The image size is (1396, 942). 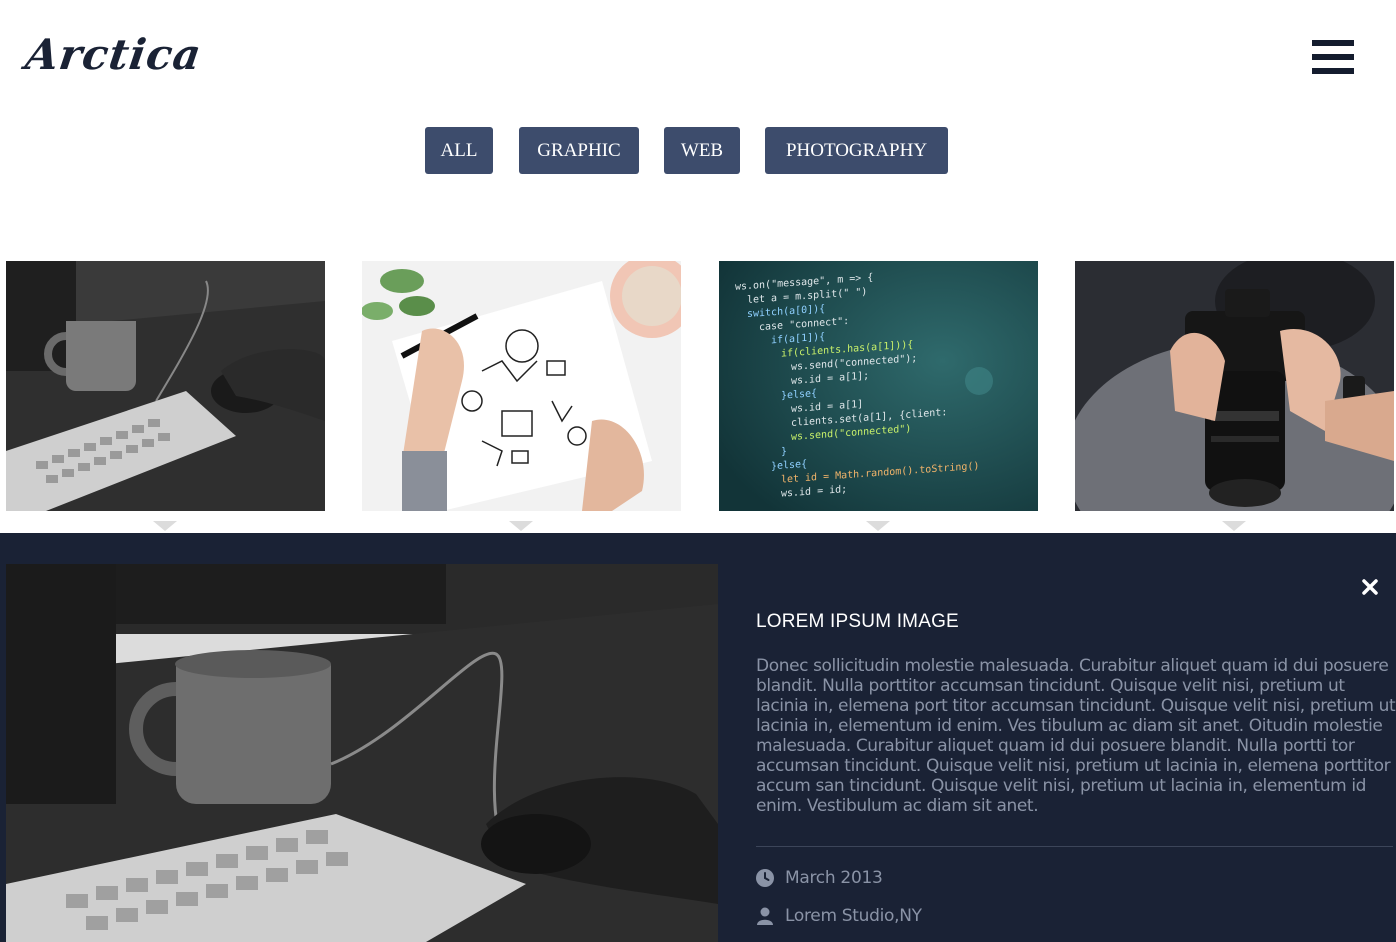 I want to click on portfolio-item-desk, so click(x=165, y=386).